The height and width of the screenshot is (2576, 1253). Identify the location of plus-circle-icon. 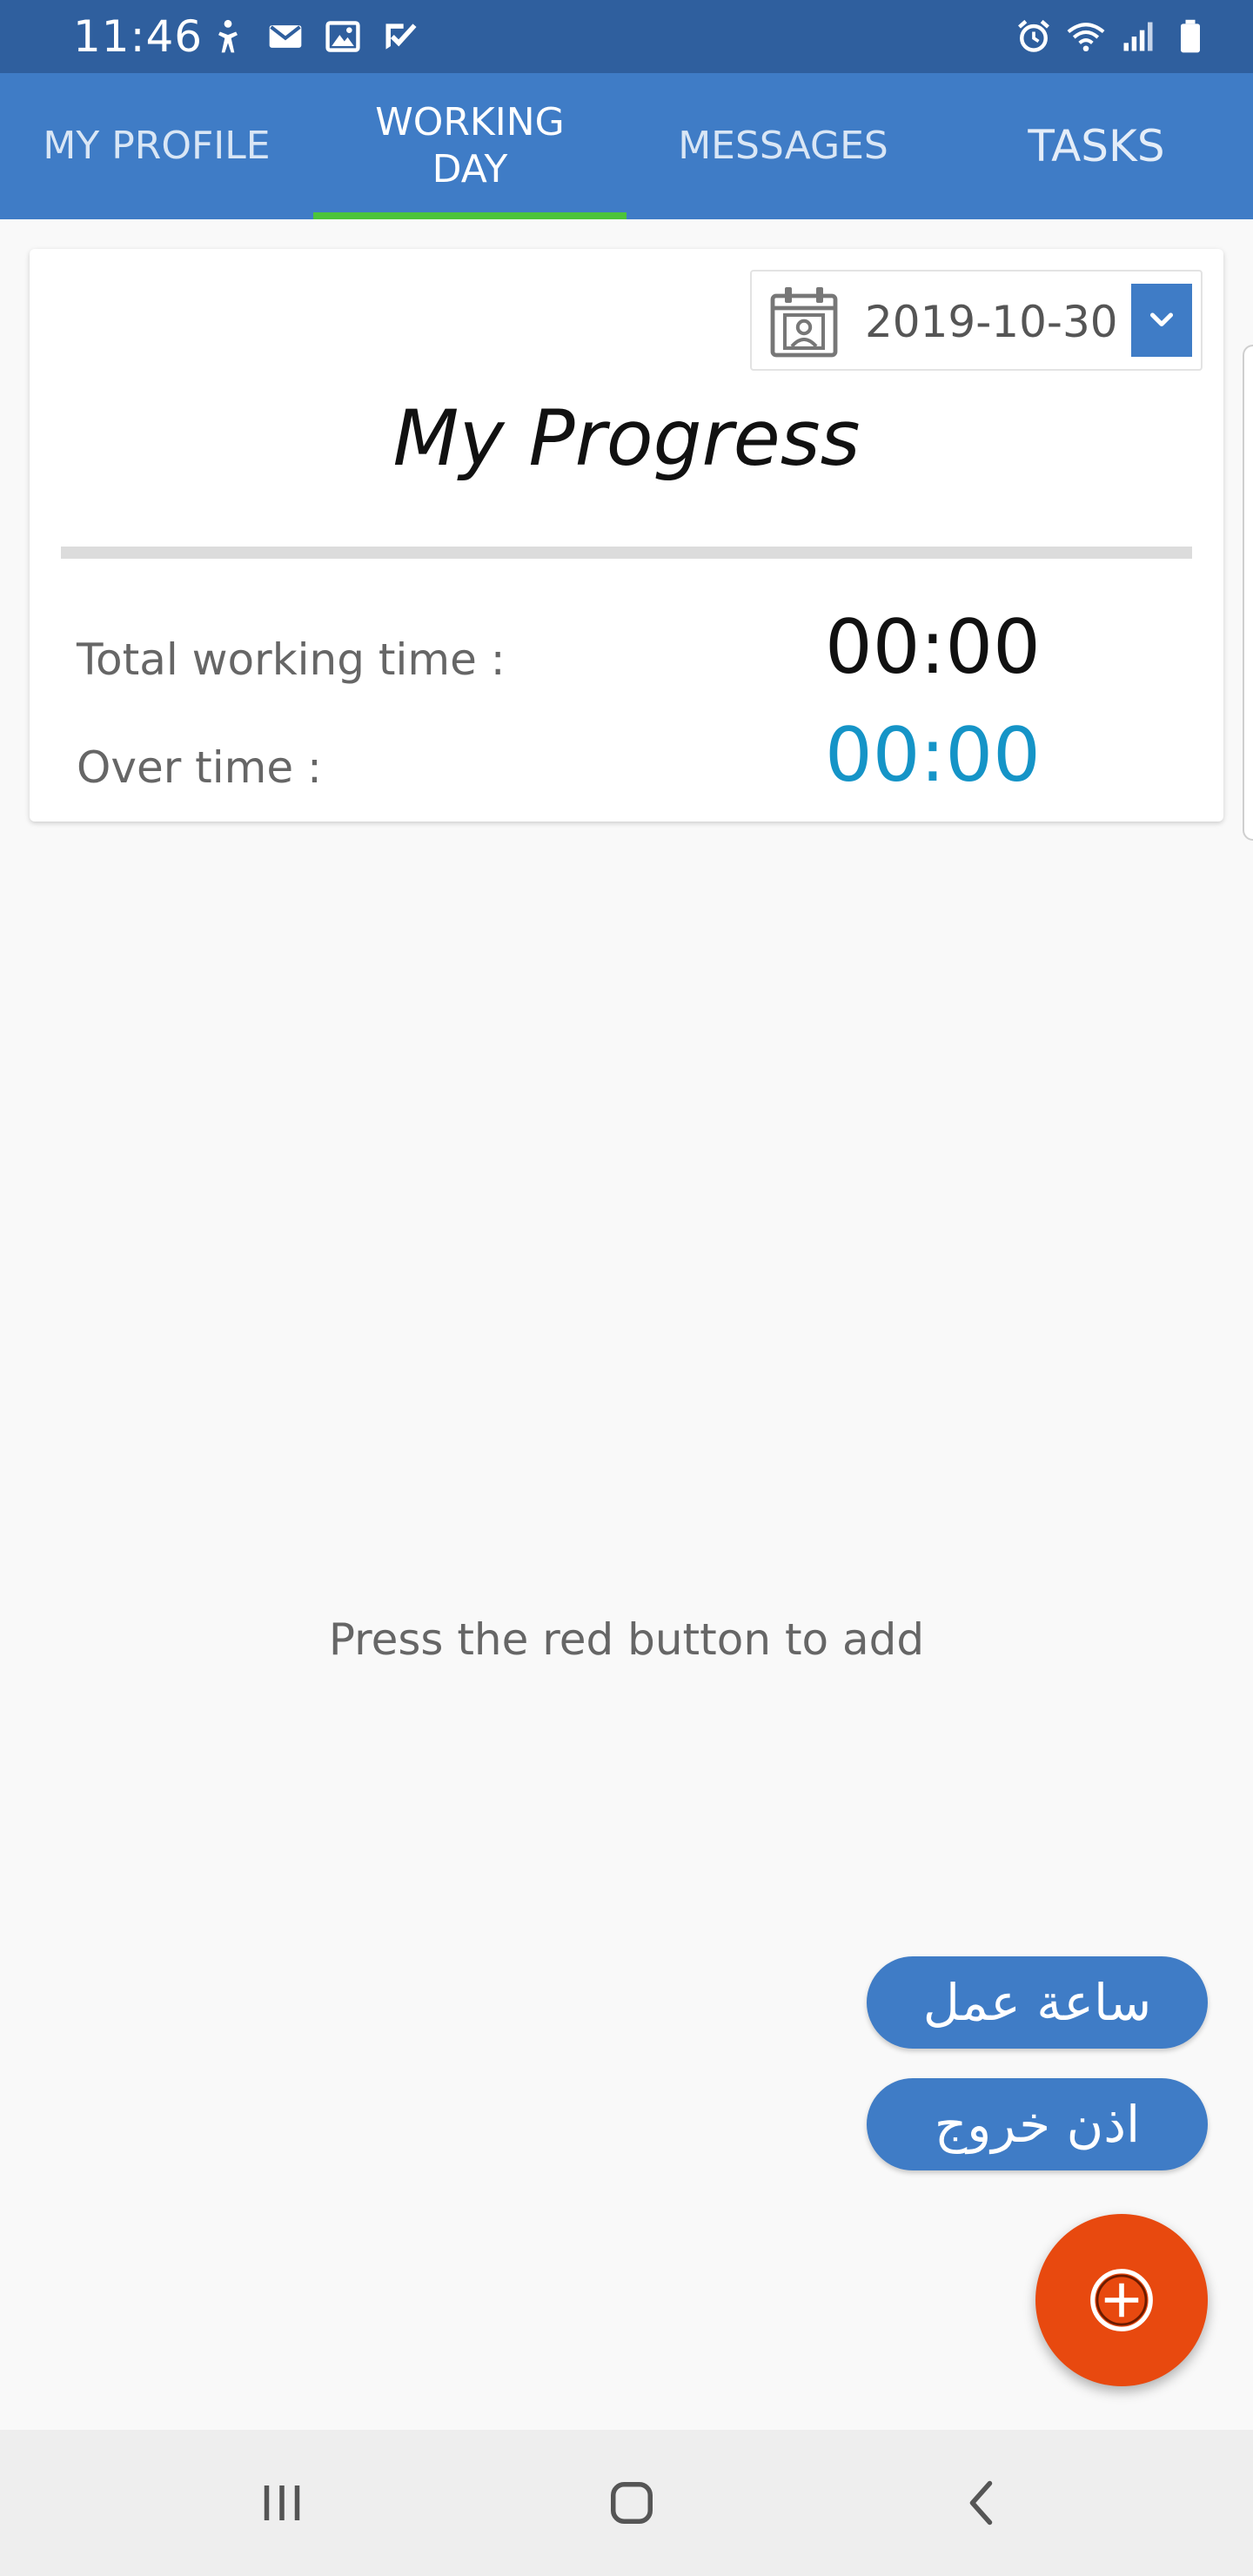
(1121, 2300).